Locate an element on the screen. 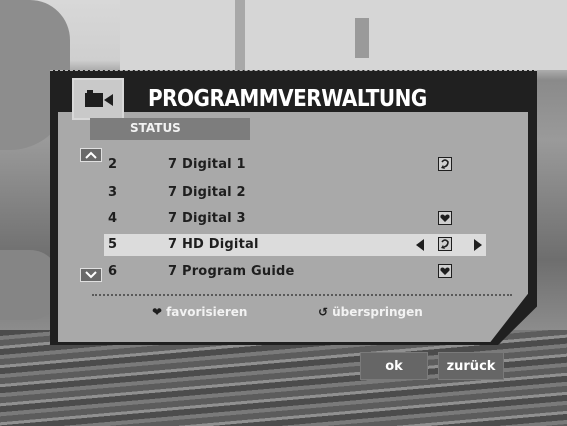 The image size is (567, 426). background-post is located at coordinates (240, 35).